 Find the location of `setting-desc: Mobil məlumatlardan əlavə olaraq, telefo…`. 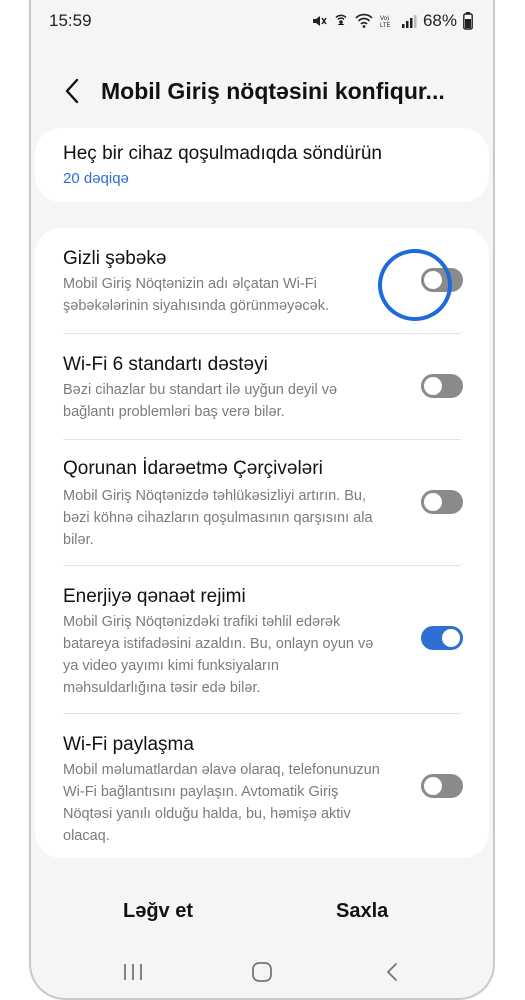

setting-desc: Mobil məlumatlardan əlavə olaraq, telefo… is located at coordinates (221, 803).